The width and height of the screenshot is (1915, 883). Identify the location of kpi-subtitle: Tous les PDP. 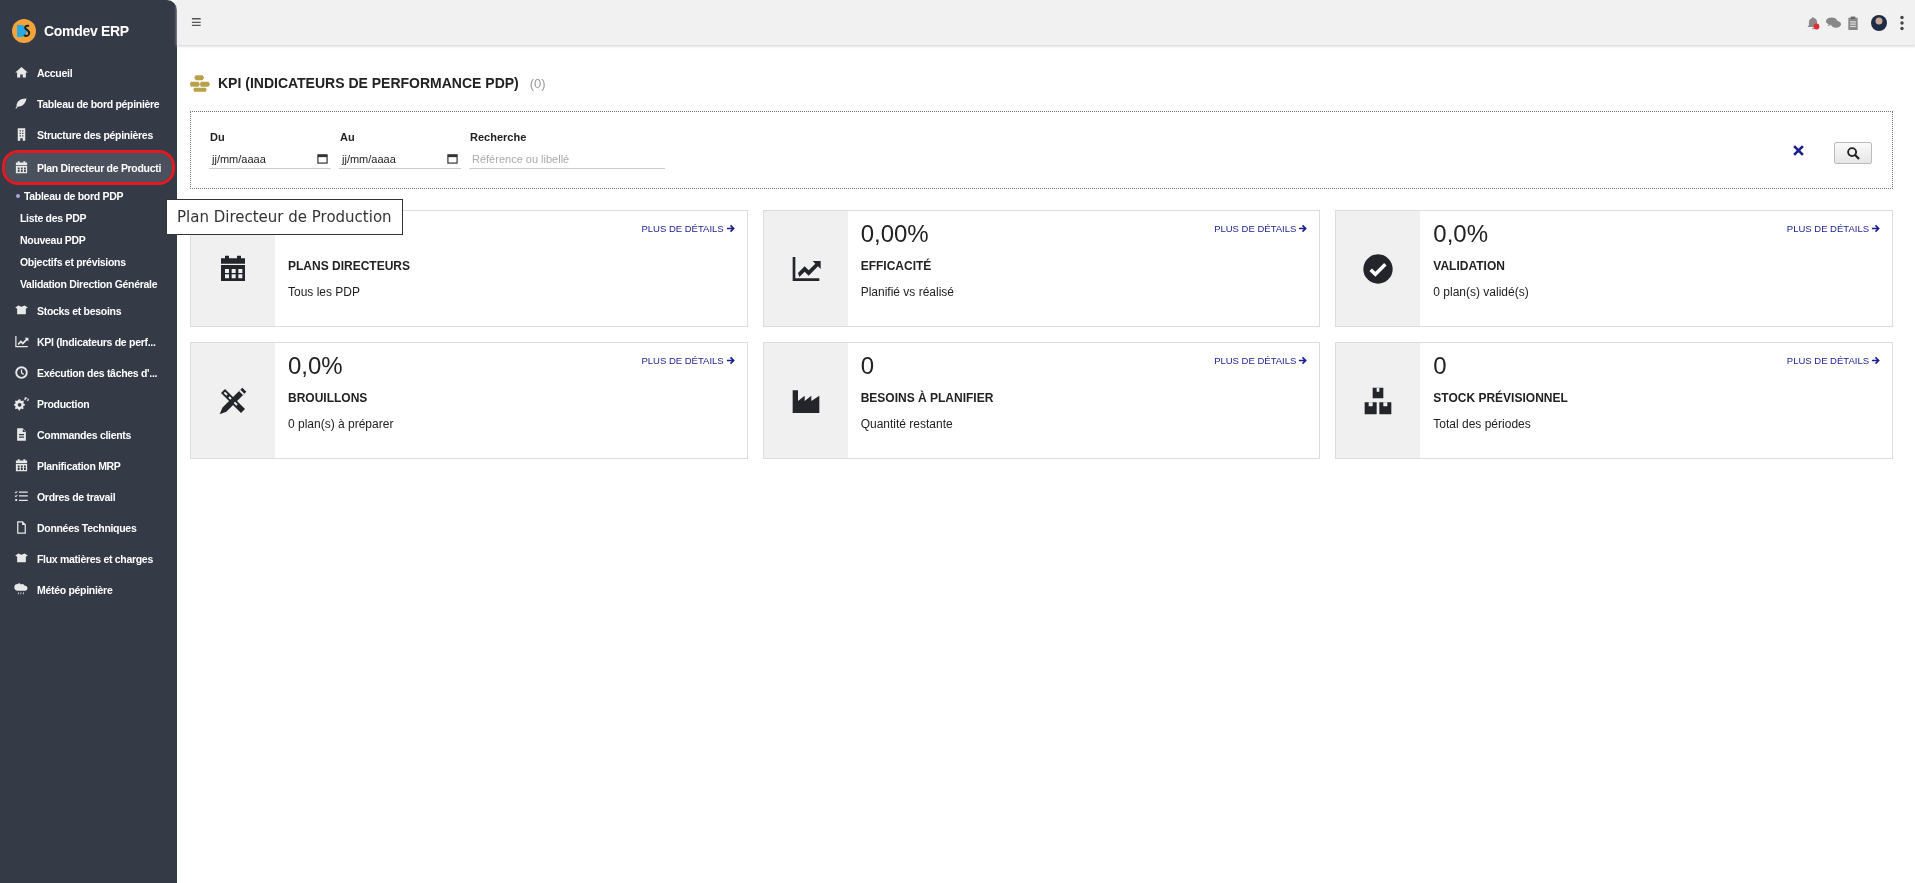
(325, 292).